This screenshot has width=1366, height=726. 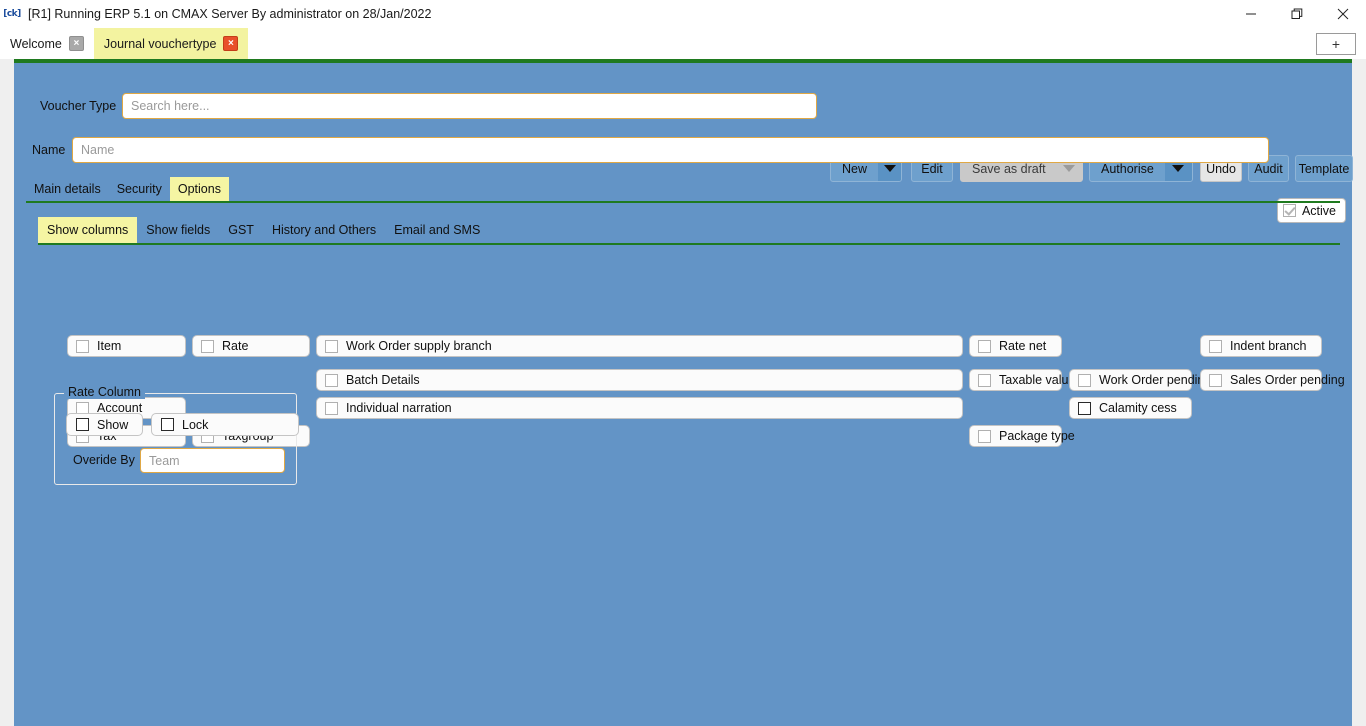 I want to click on app-icon: [ck], so click(x=12, y=14).